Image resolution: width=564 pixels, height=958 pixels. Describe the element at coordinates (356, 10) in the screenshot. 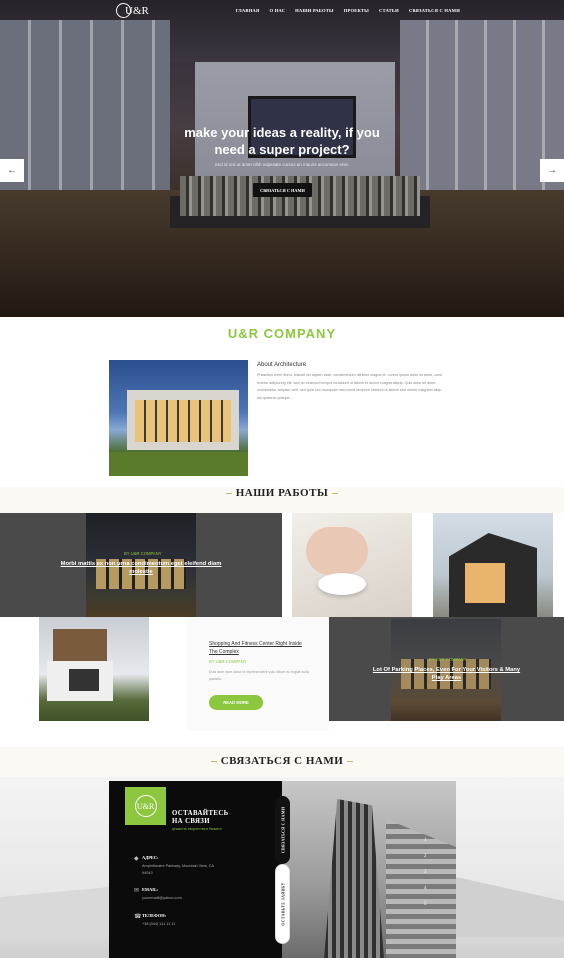

I see `menu-item-projects: ПРОЕКТЫ` at that location.